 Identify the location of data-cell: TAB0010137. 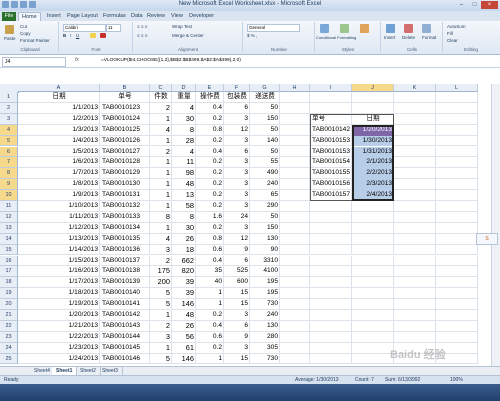
(125, 261).